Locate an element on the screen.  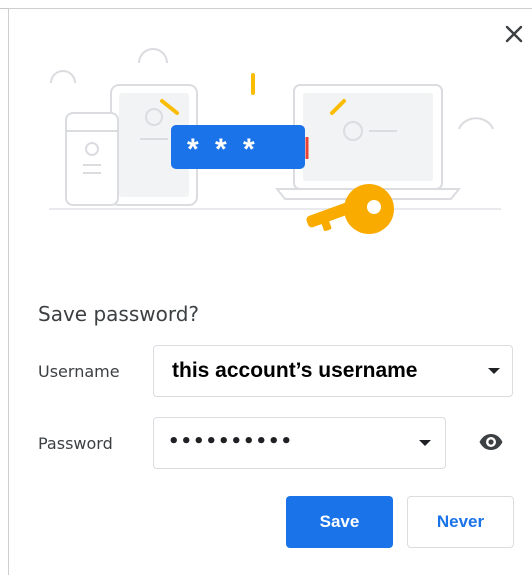
username-label: Username is located at coordinates (79, 371).